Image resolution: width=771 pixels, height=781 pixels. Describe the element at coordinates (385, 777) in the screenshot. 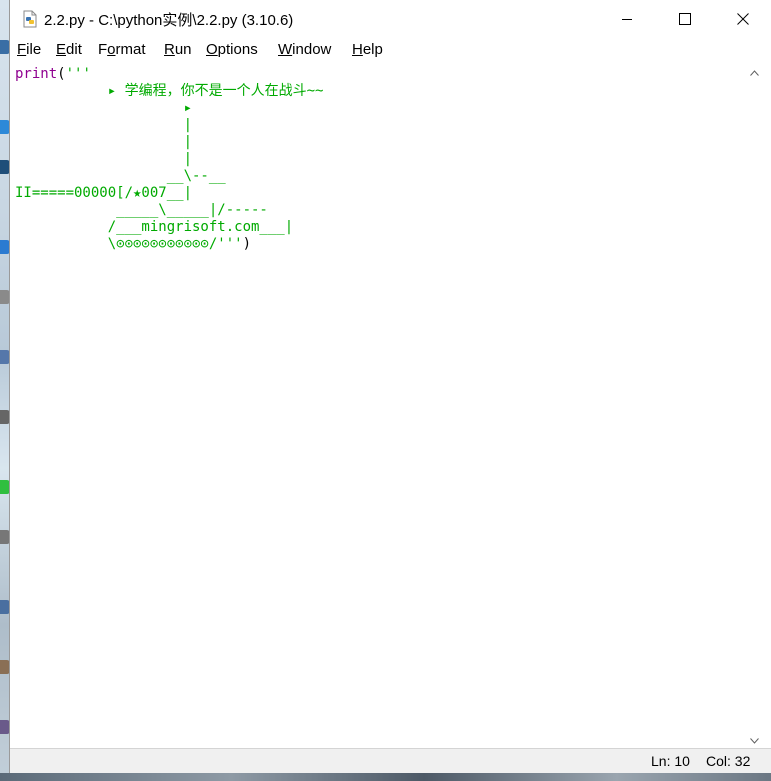

I see `desktop-taskbar-edge` at that location.